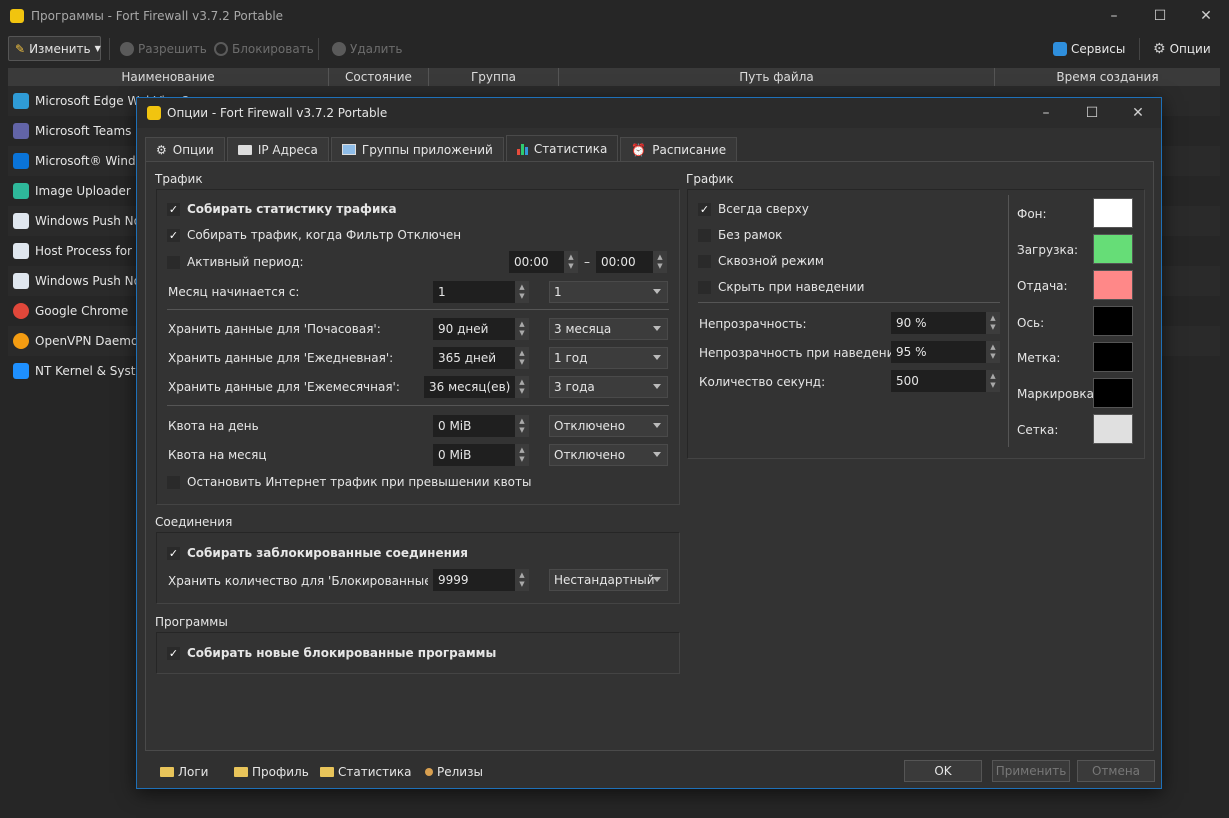 The image size is (1229, 818). I want to click on collect-stats-checkbox: ✓ Собирать статистику трафика, so click(282, 209).